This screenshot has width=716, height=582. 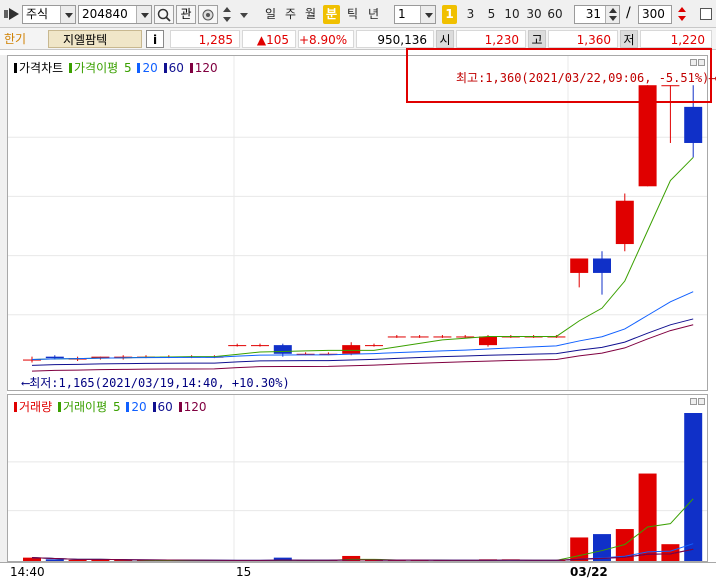 I want to click on volume-ma-60: 60, so click(x=165, y=407).